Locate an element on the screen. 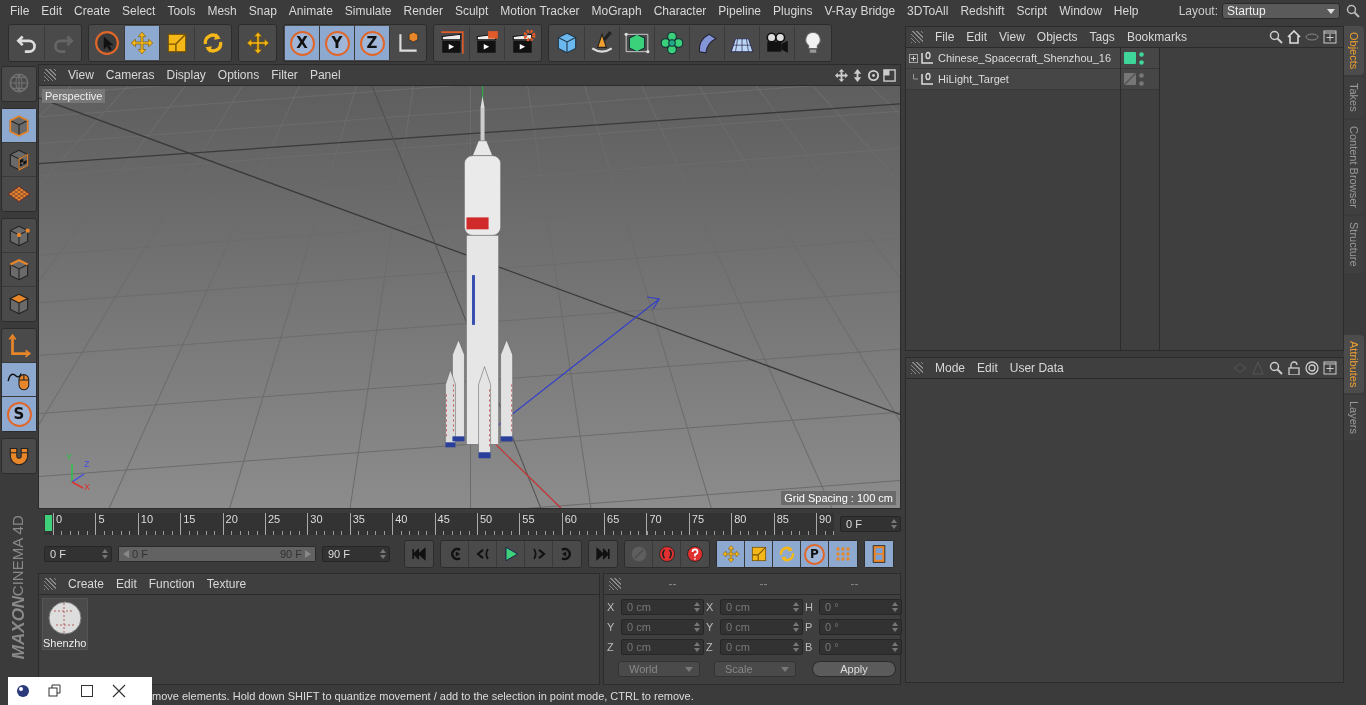 This screenshot has width=1366, height=705. menu-item: Mode is located at coordinates (950, 368).